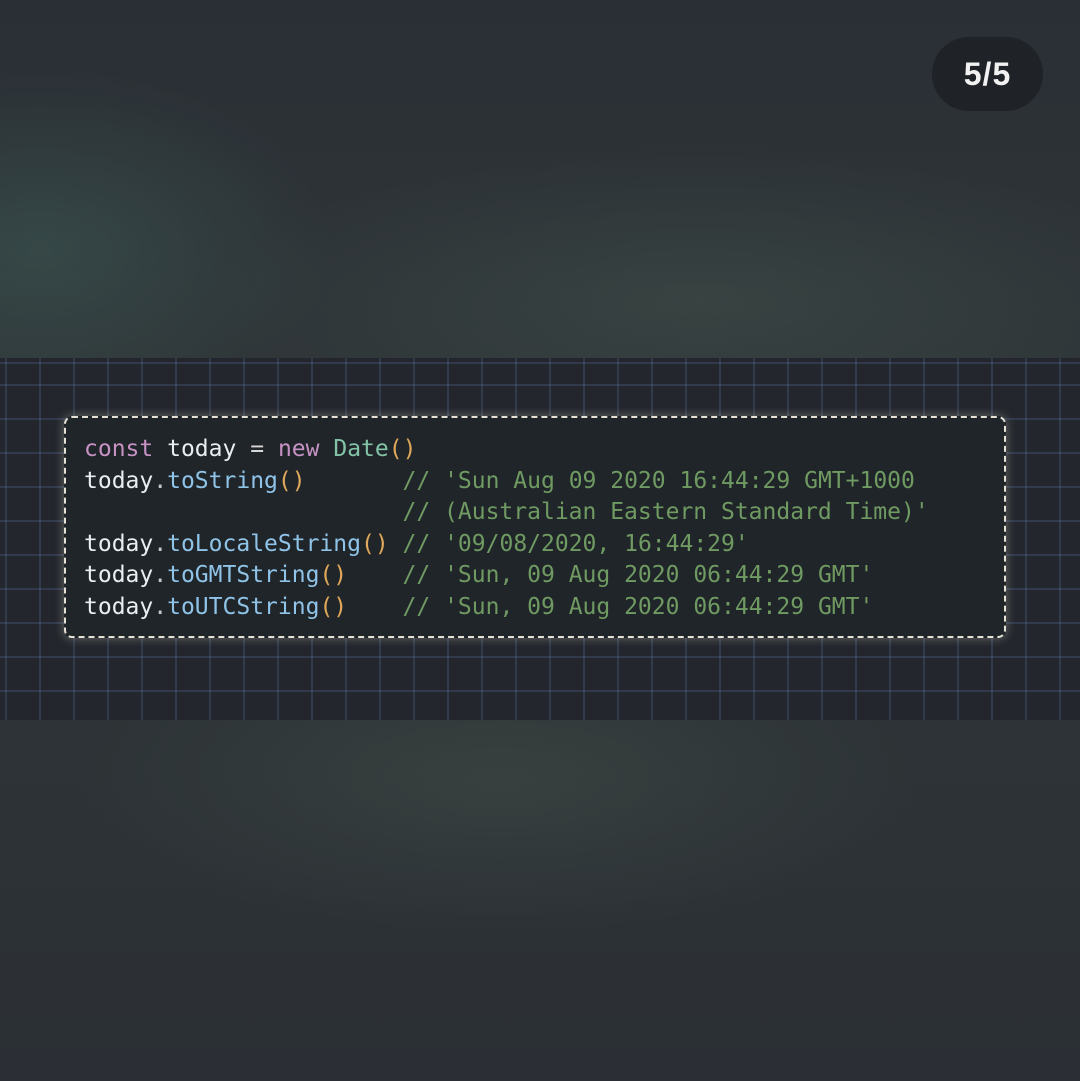 This screenshot has height=1081, width=1080. I want to click on method-name: toString, so click(222, 480).